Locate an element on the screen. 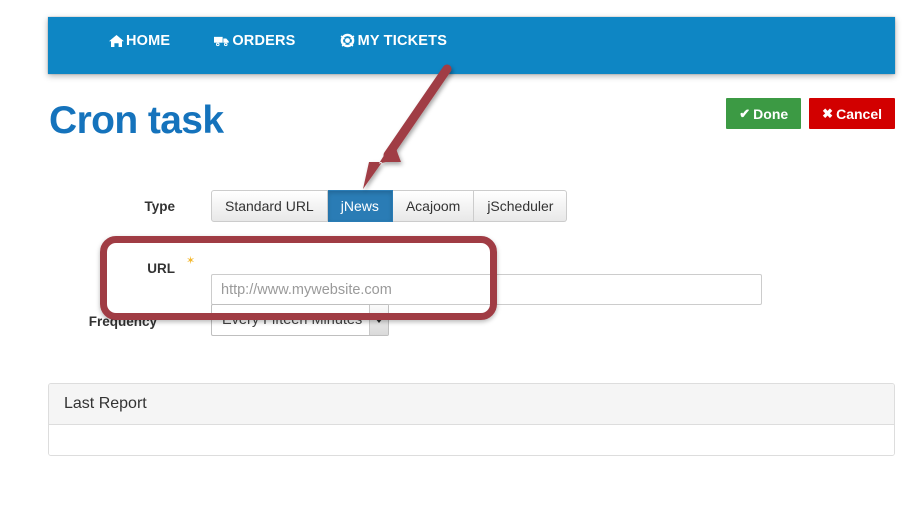  tab-acajoom: Acajoom is located at coordinates (433, 206).